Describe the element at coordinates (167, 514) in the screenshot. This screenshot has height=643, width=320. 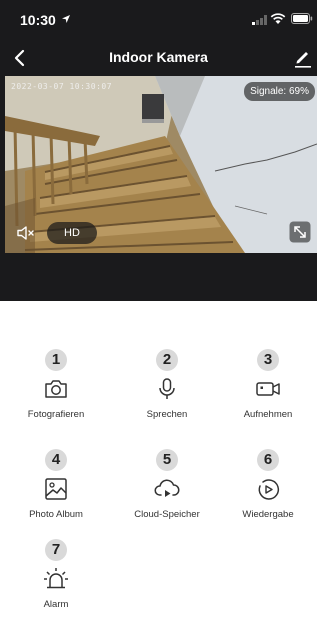
I see `control-label: Cloud-Speicher` at that location.